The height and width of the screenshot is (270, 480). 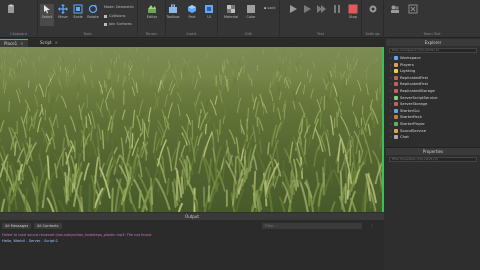 What do you see at coordinates (109, 7) in the screenshot?
I see `mode-label: Mode:` at bounding box center [109, 7].